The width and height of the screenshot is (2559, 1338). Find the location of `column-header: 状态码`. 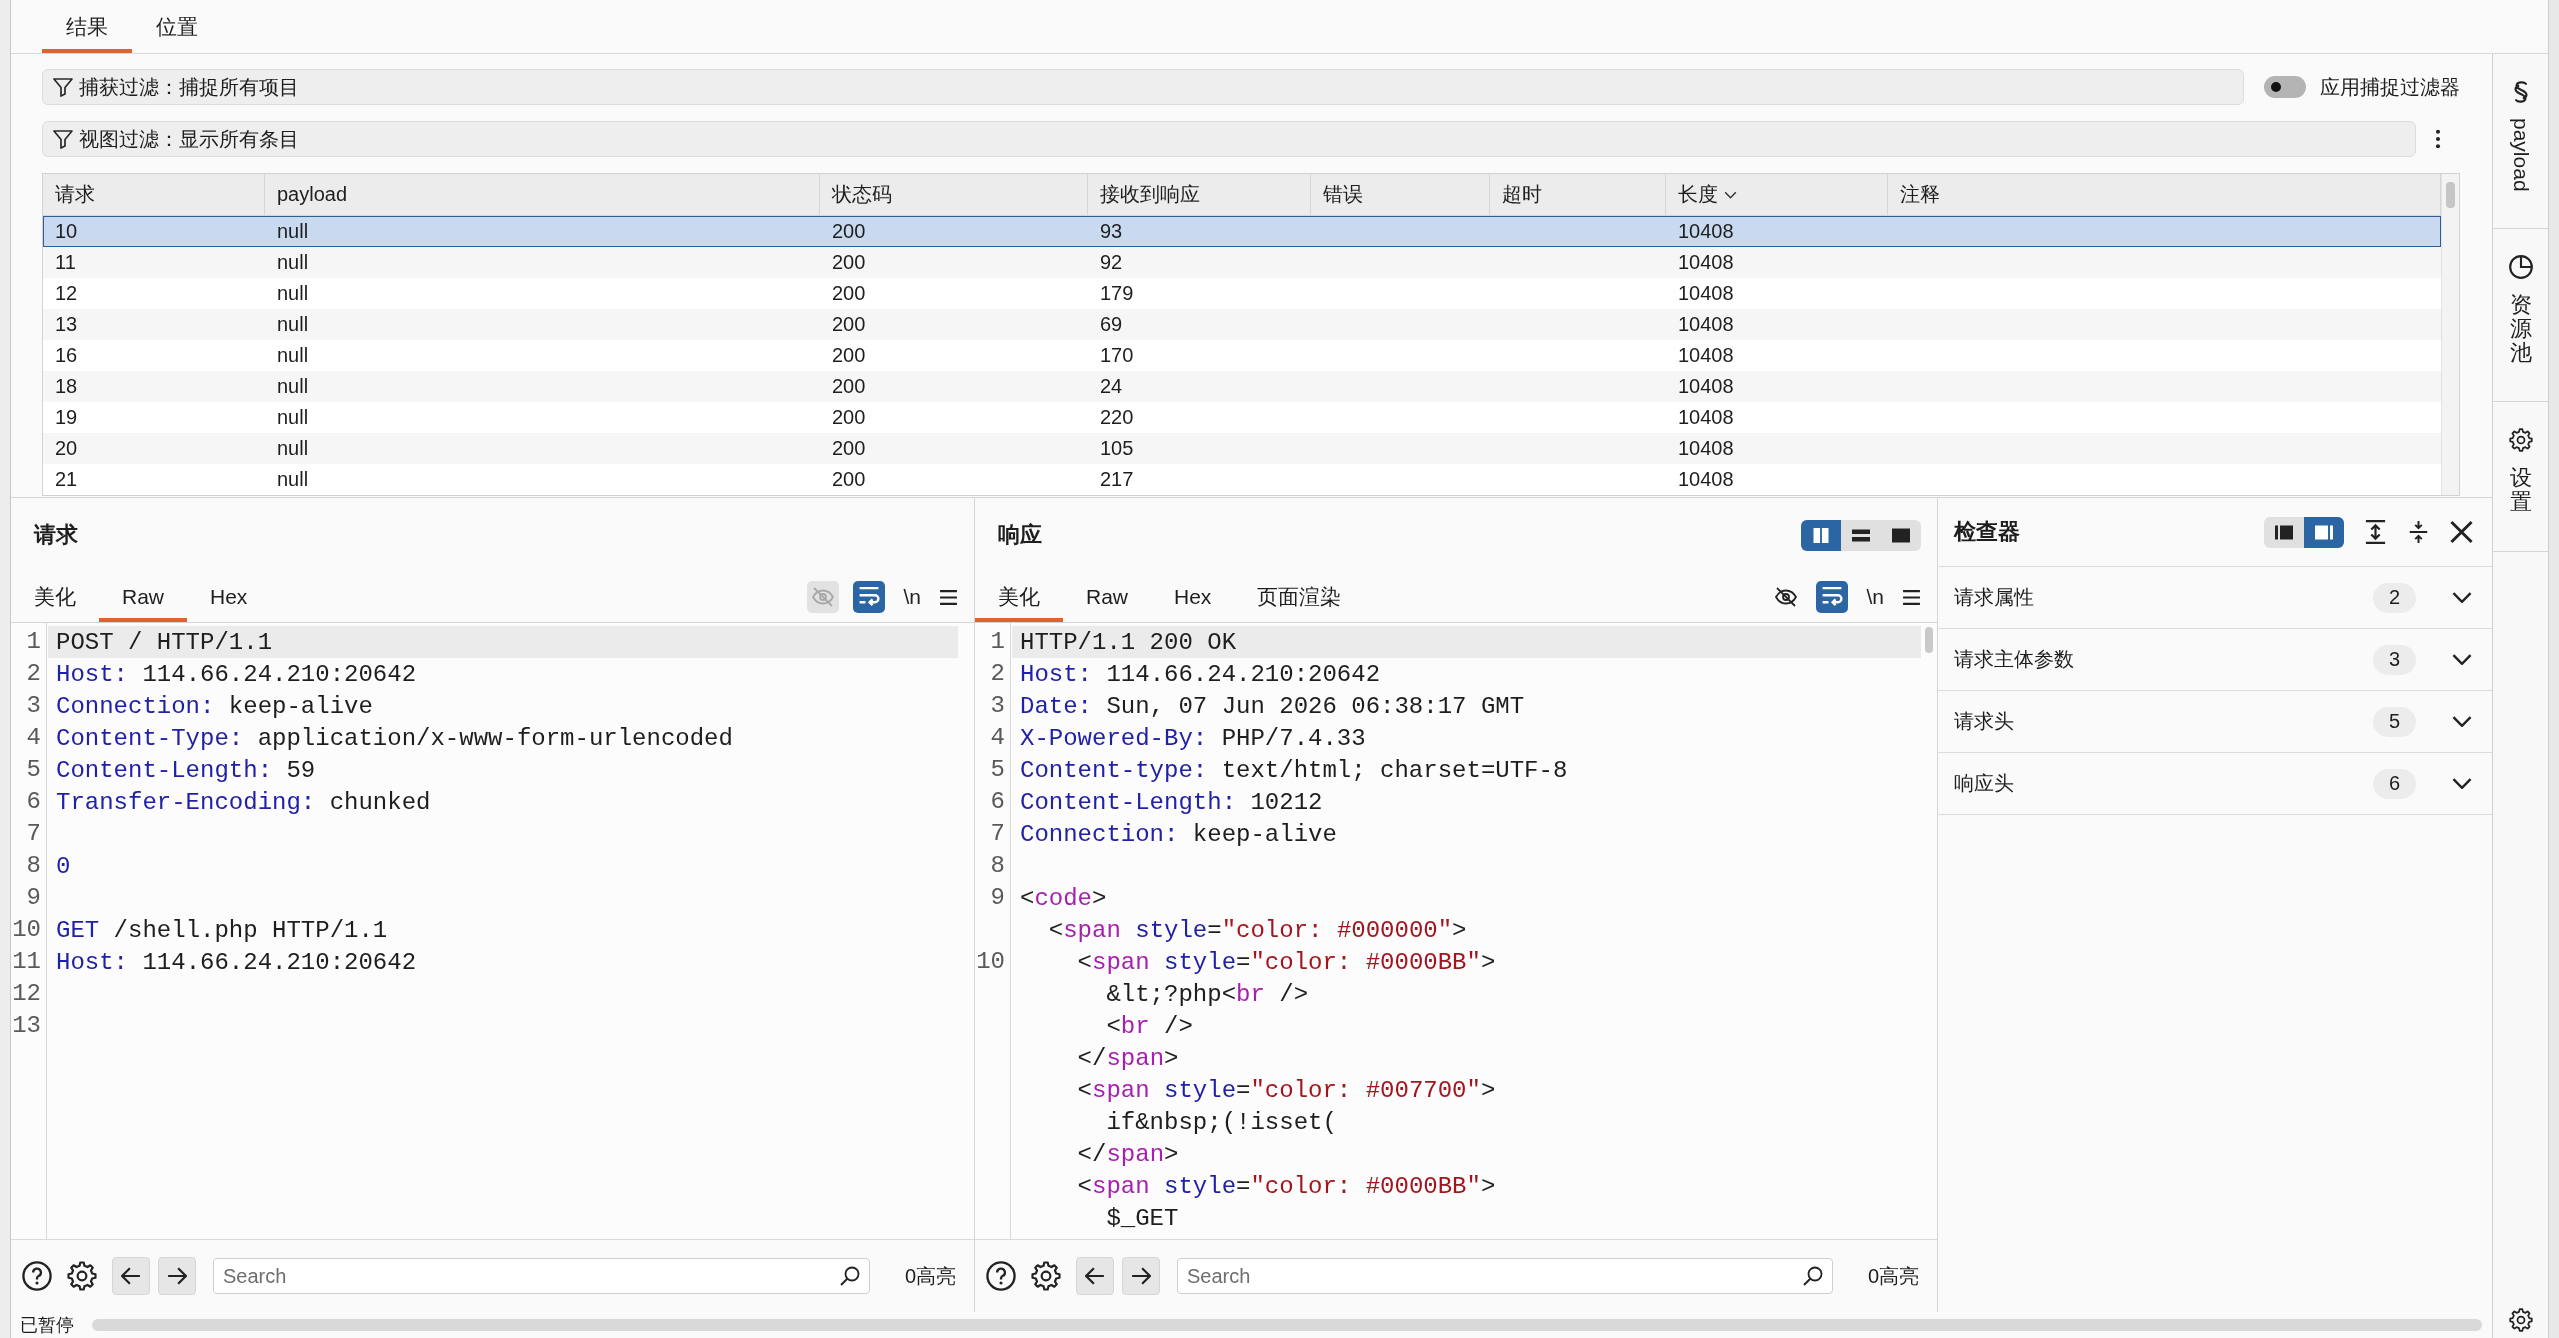

column-header: 状态码 is located at coordinates (954, 194).